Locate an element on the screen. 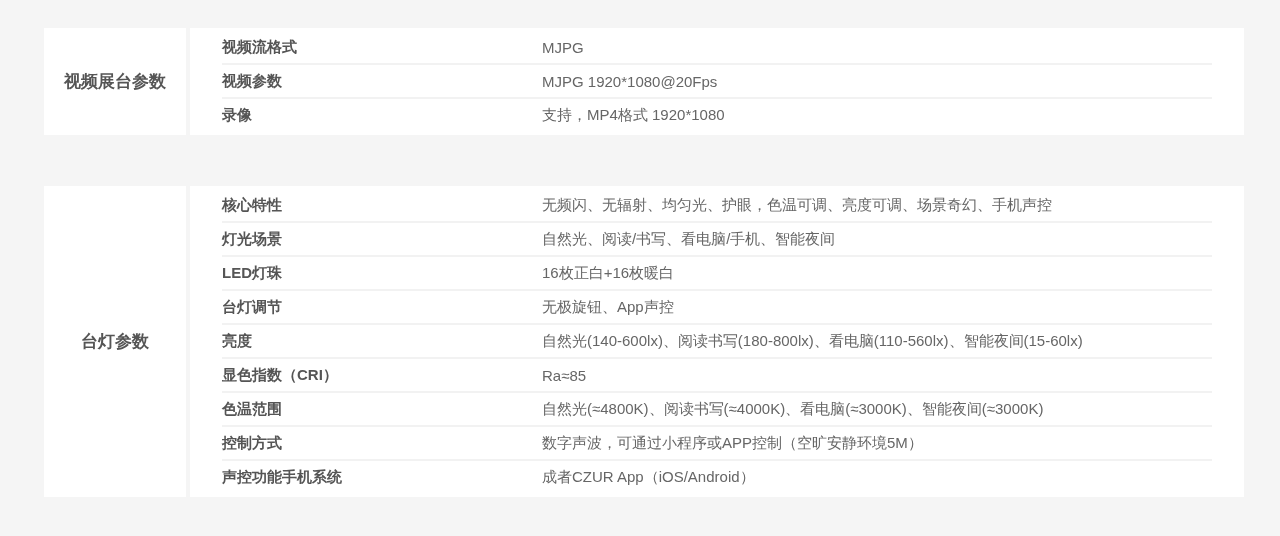 This screenshot has height=536, width=1280. spec-value: 自然光(≈4800K)、阅读书写(≈4000K)、看电脑(≈3000K)、智能夜间(≈3000K) is located at coordinates (793, 409).